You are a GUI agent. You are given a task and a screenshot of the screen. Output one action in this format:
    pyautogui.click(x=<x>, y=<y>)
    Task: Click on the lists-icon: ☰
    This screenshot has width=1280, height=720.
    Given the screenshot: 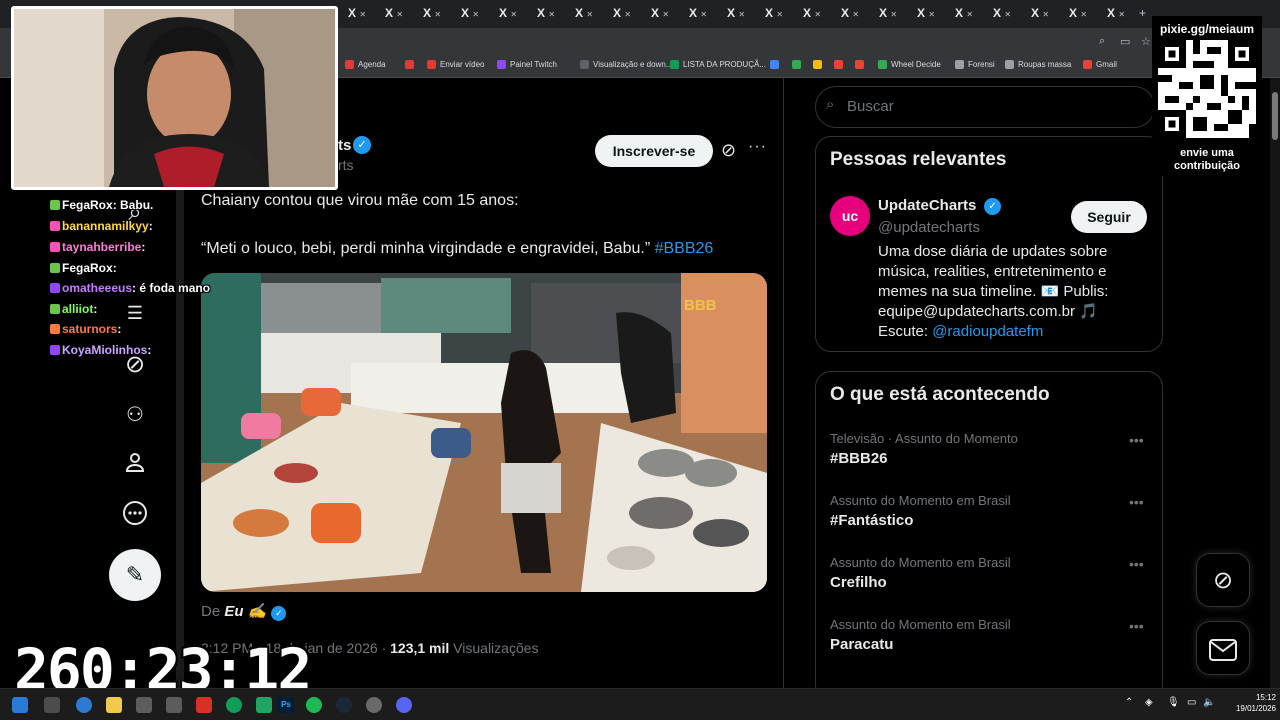 What is the action you would take?
    pyautogui.click(x=135, y=313)
    